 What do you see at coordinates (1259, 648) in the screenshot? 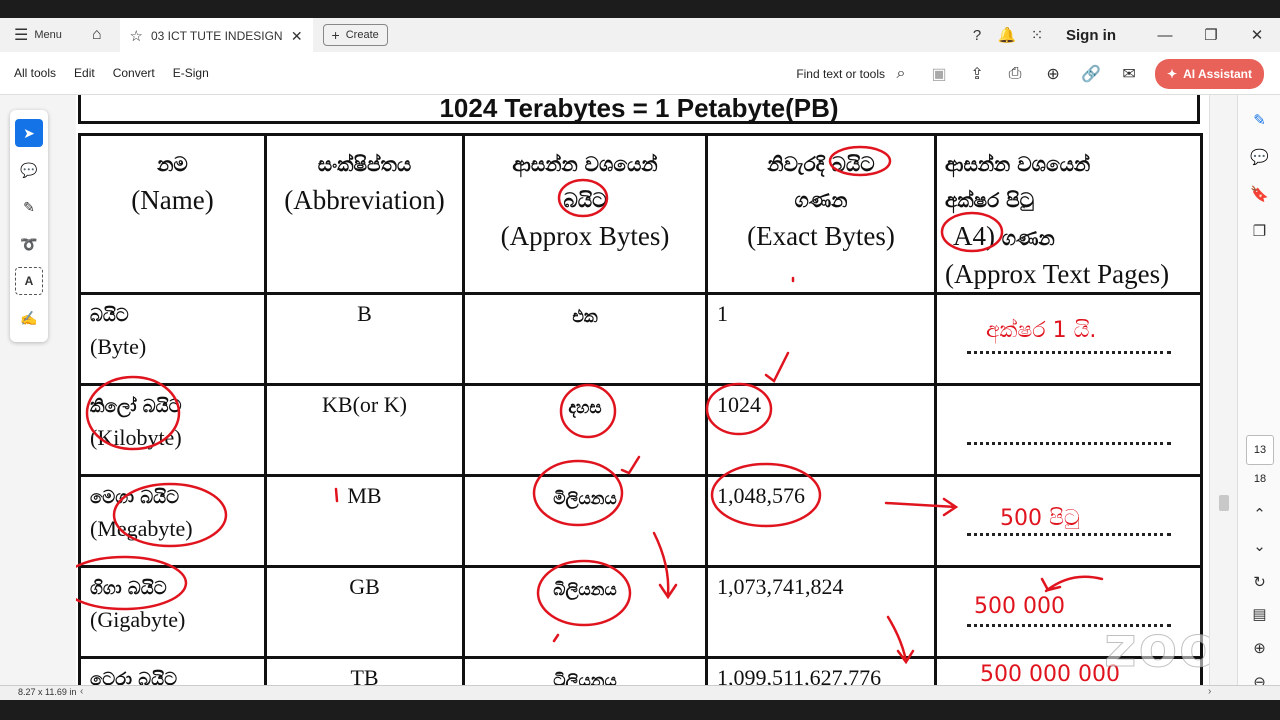
I see `zoom-in-icon: ⊕` at bounding box center [1259, 648].